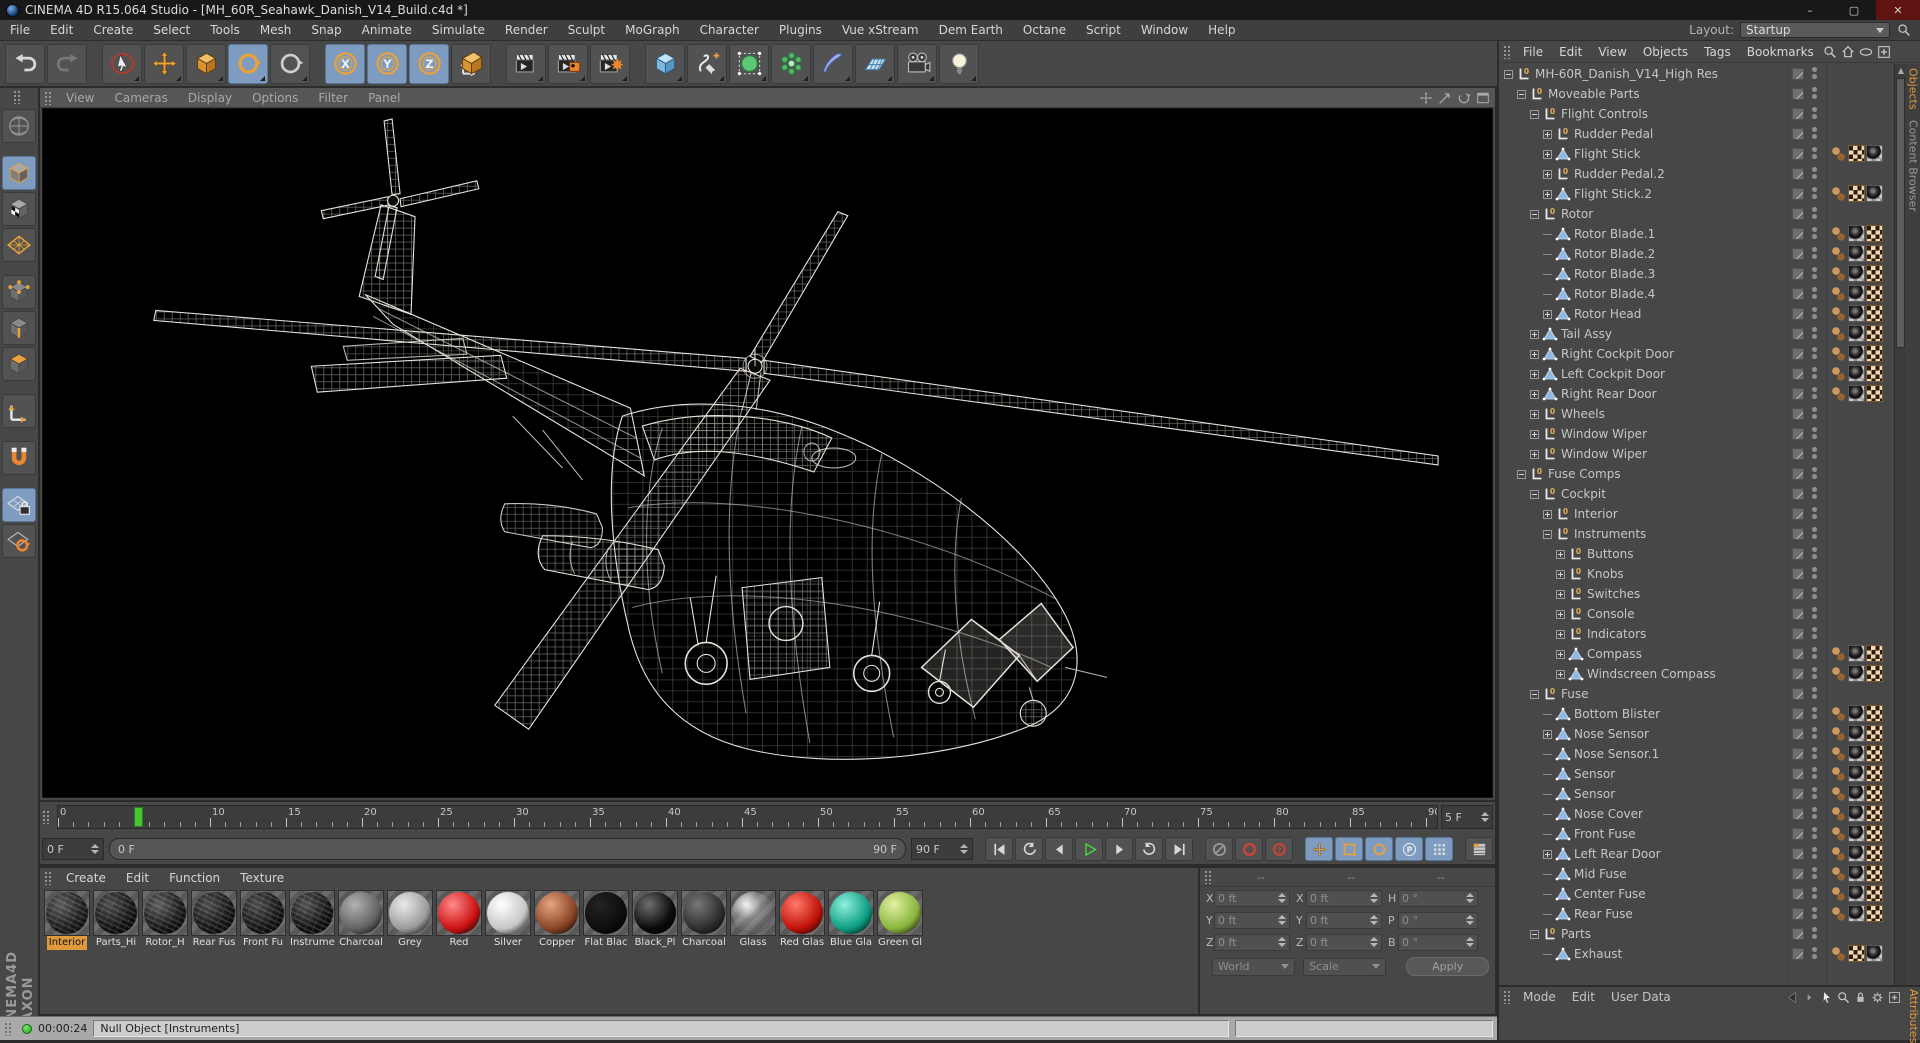  What do you see at coordinates (1596, 514) in the screenshot?
I see `object-label: Interior` at bounding box center [1596, 514].